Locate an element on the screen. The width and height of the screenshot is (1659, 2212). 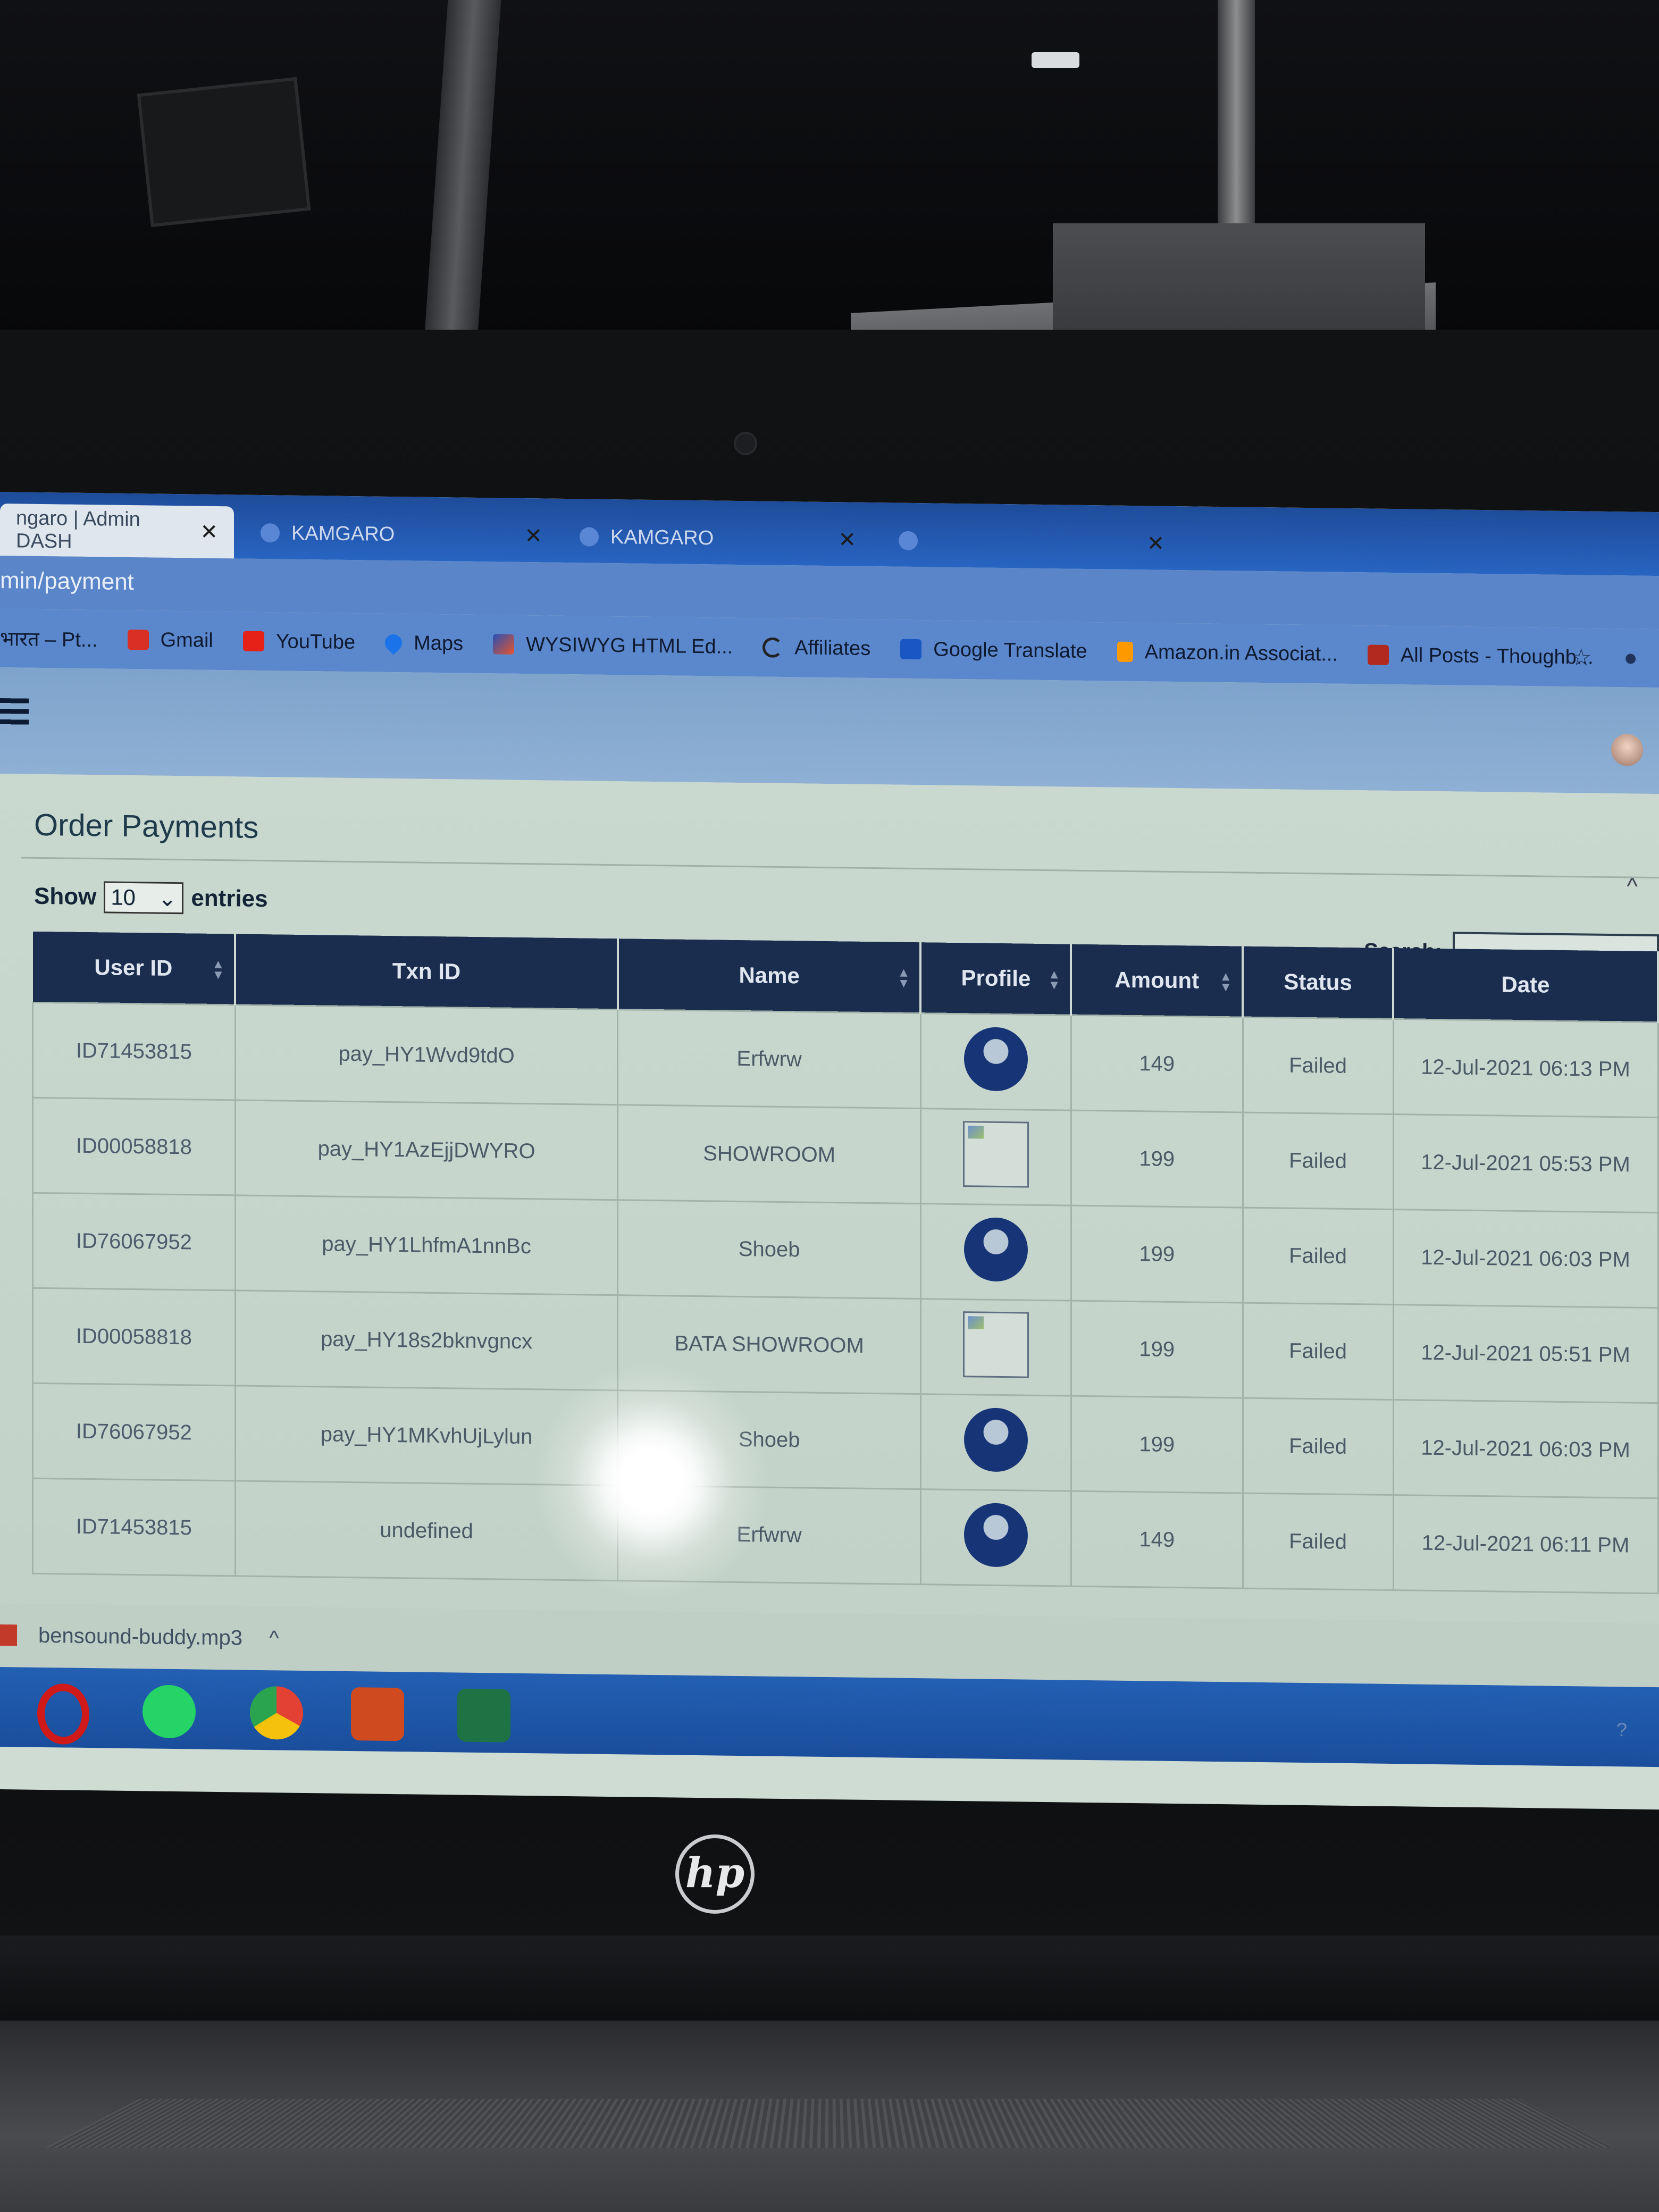
column-header-name: Name ▲ ▼ is located at coordinates (769, 976).